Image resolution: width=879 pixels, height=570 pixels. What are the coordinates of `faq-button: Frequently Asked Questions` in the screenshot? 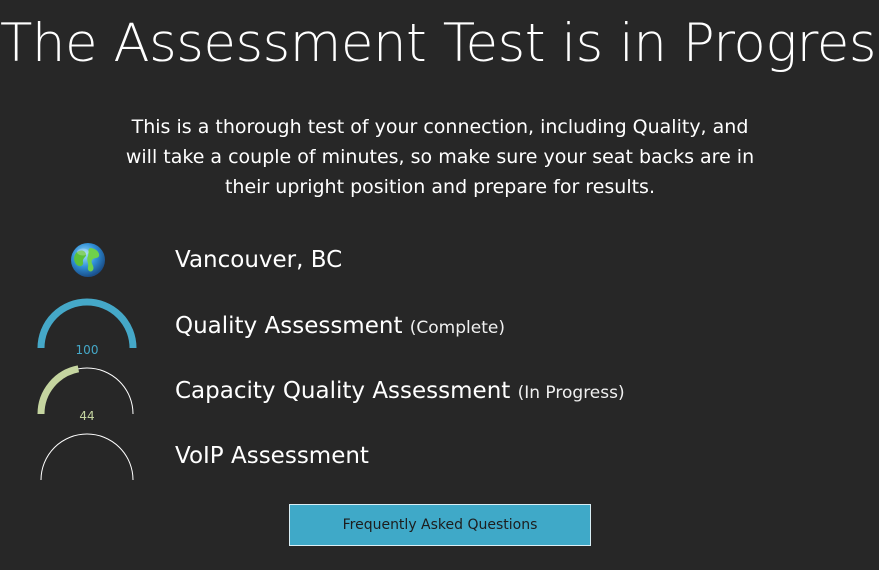 It's located at (440, 525).